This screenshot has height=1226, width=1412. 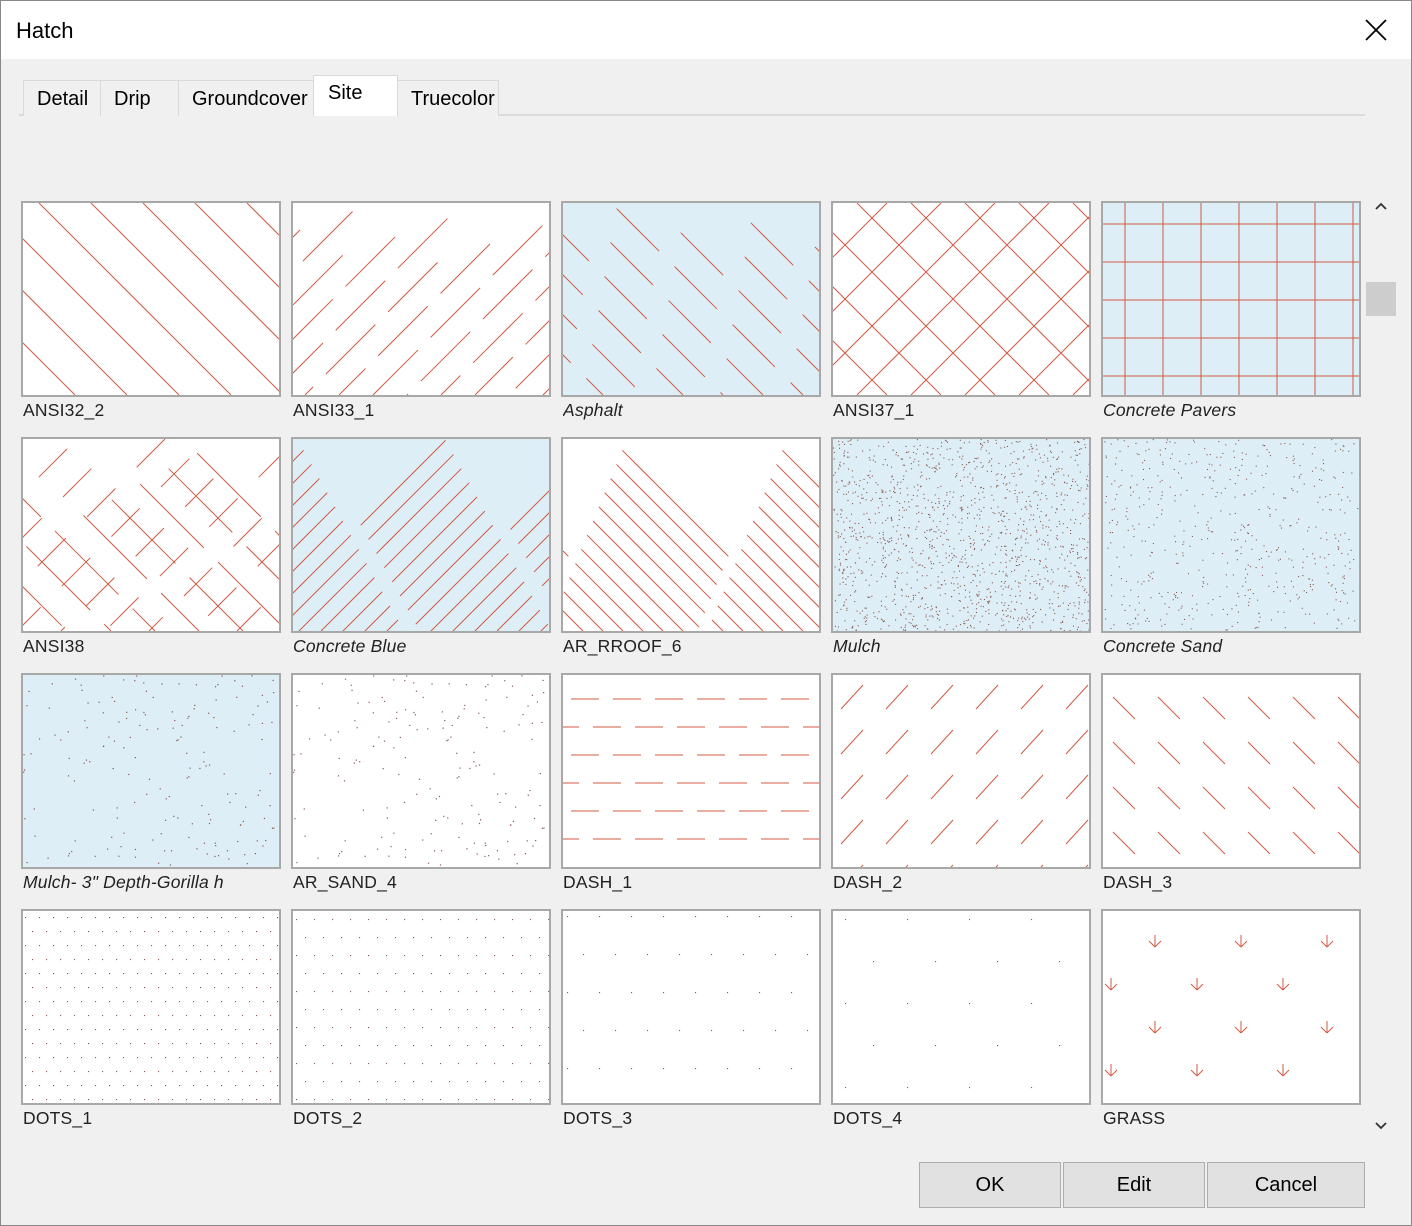 I want to click on title-bar: Hatch, so click(x=706, y=30).